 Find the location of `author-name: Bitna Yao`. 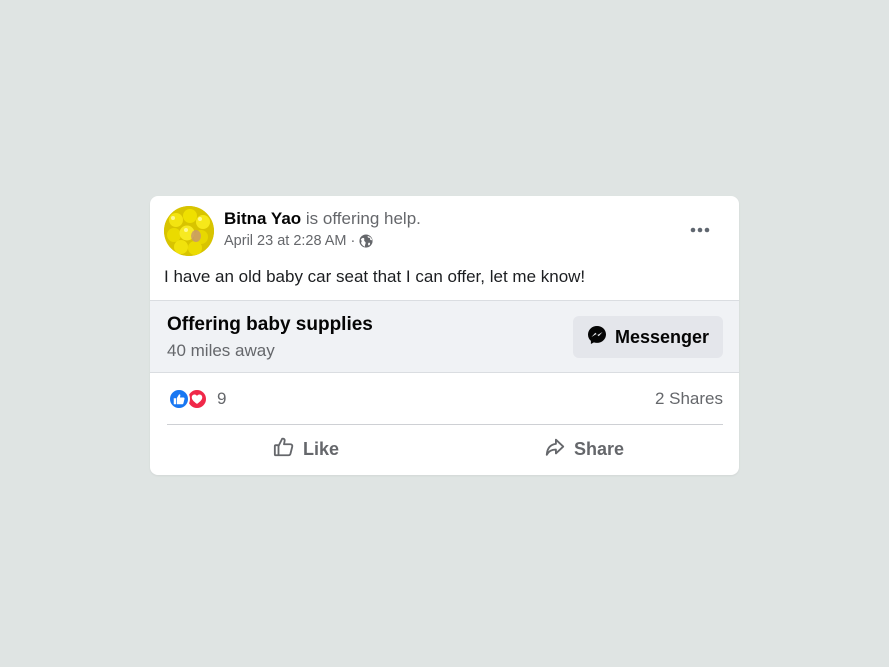

author-name: Bitna Yao is located at coordinates (262, 218).